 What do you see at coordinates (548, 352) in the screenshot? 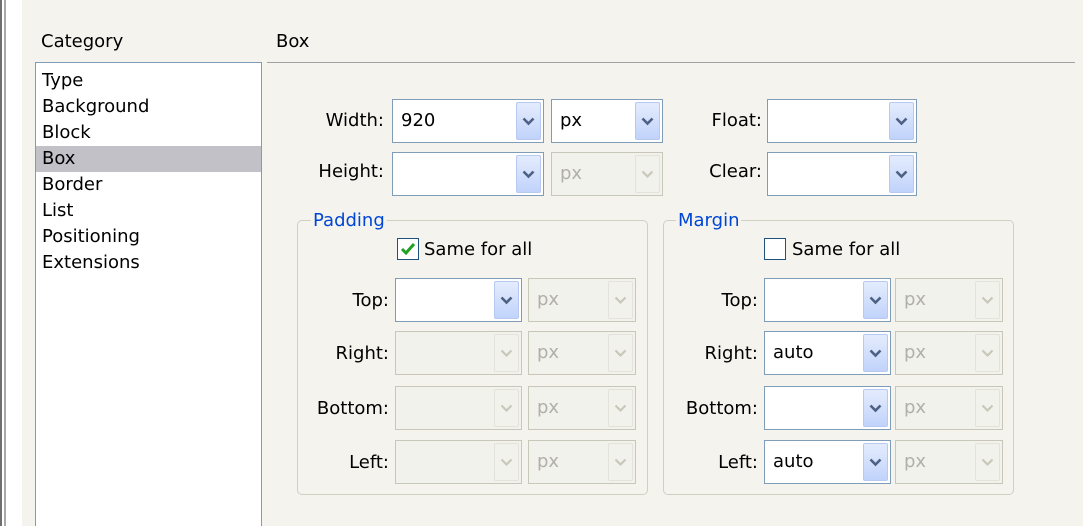
I see `padding-right-unit: px` at bounding box center [548, 352].